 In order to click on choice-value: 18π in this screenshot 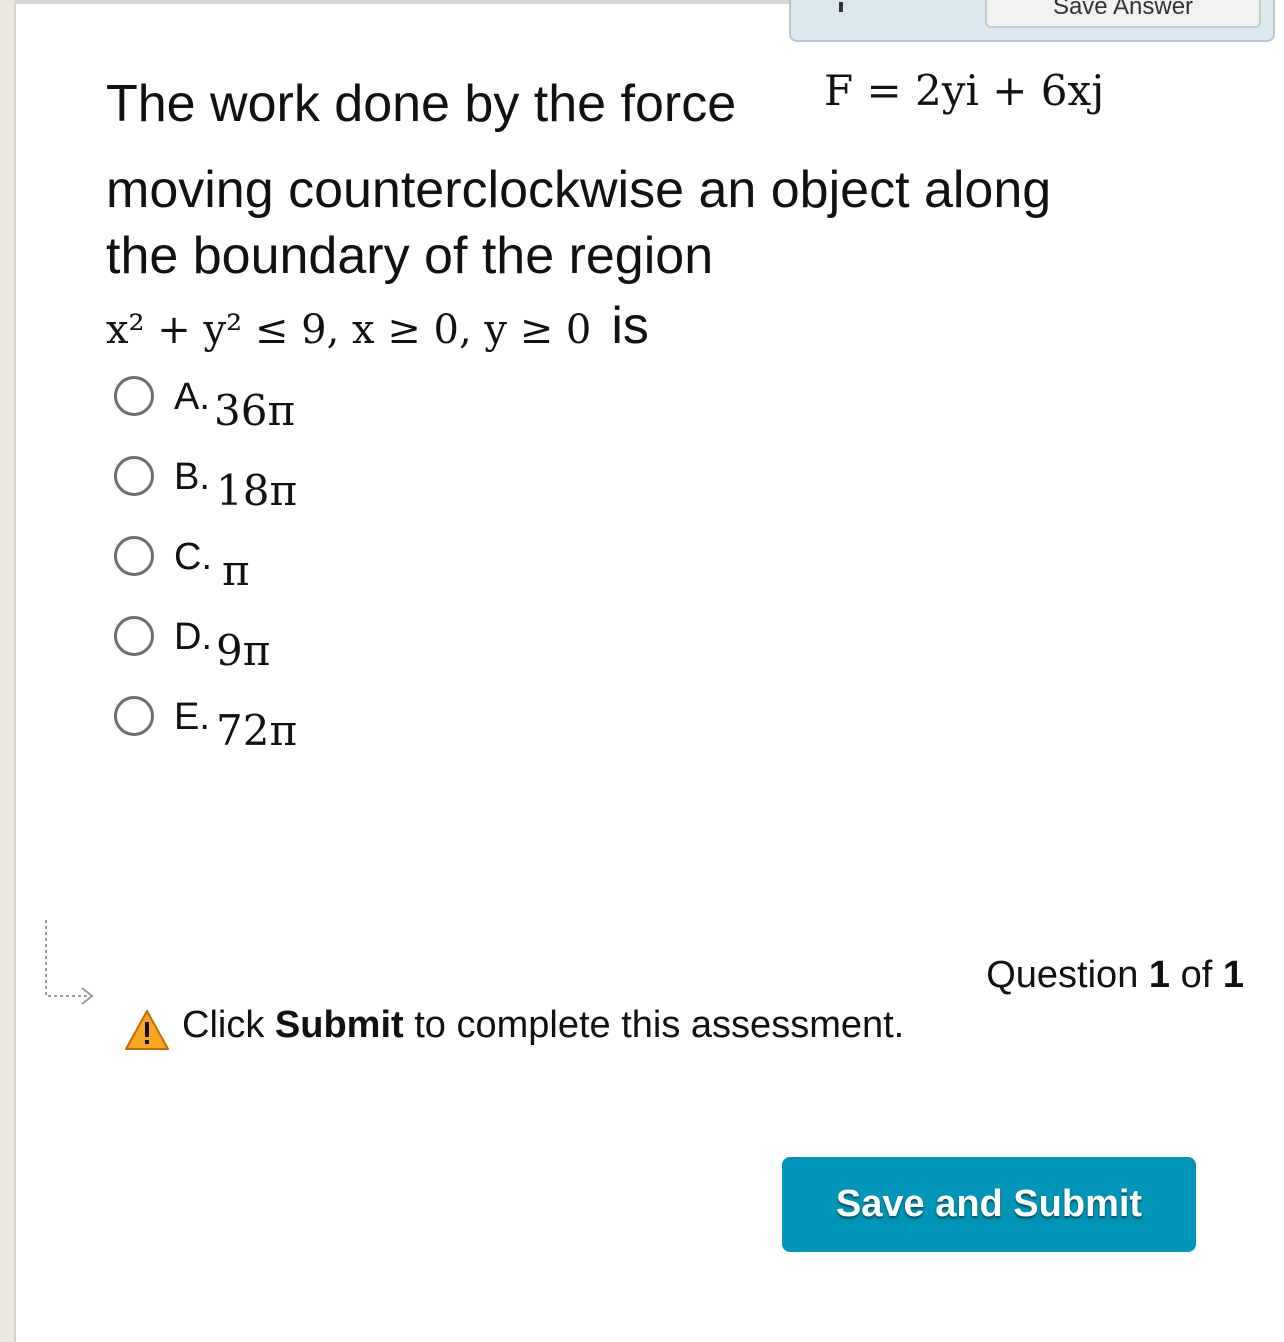, I will do `click(257, 490)`.